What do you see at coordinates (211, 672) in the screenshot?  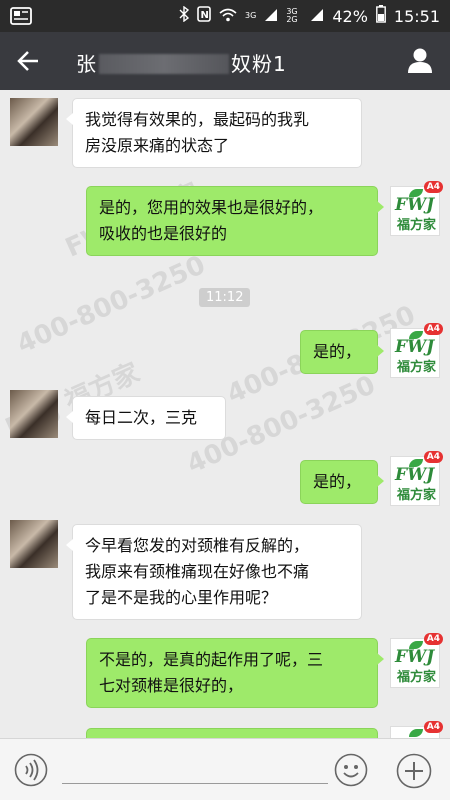 I see `message-text: 不是的，是真的起作用了呢，三 七对颈椎是很好的，` at bounding box center [211, 672].